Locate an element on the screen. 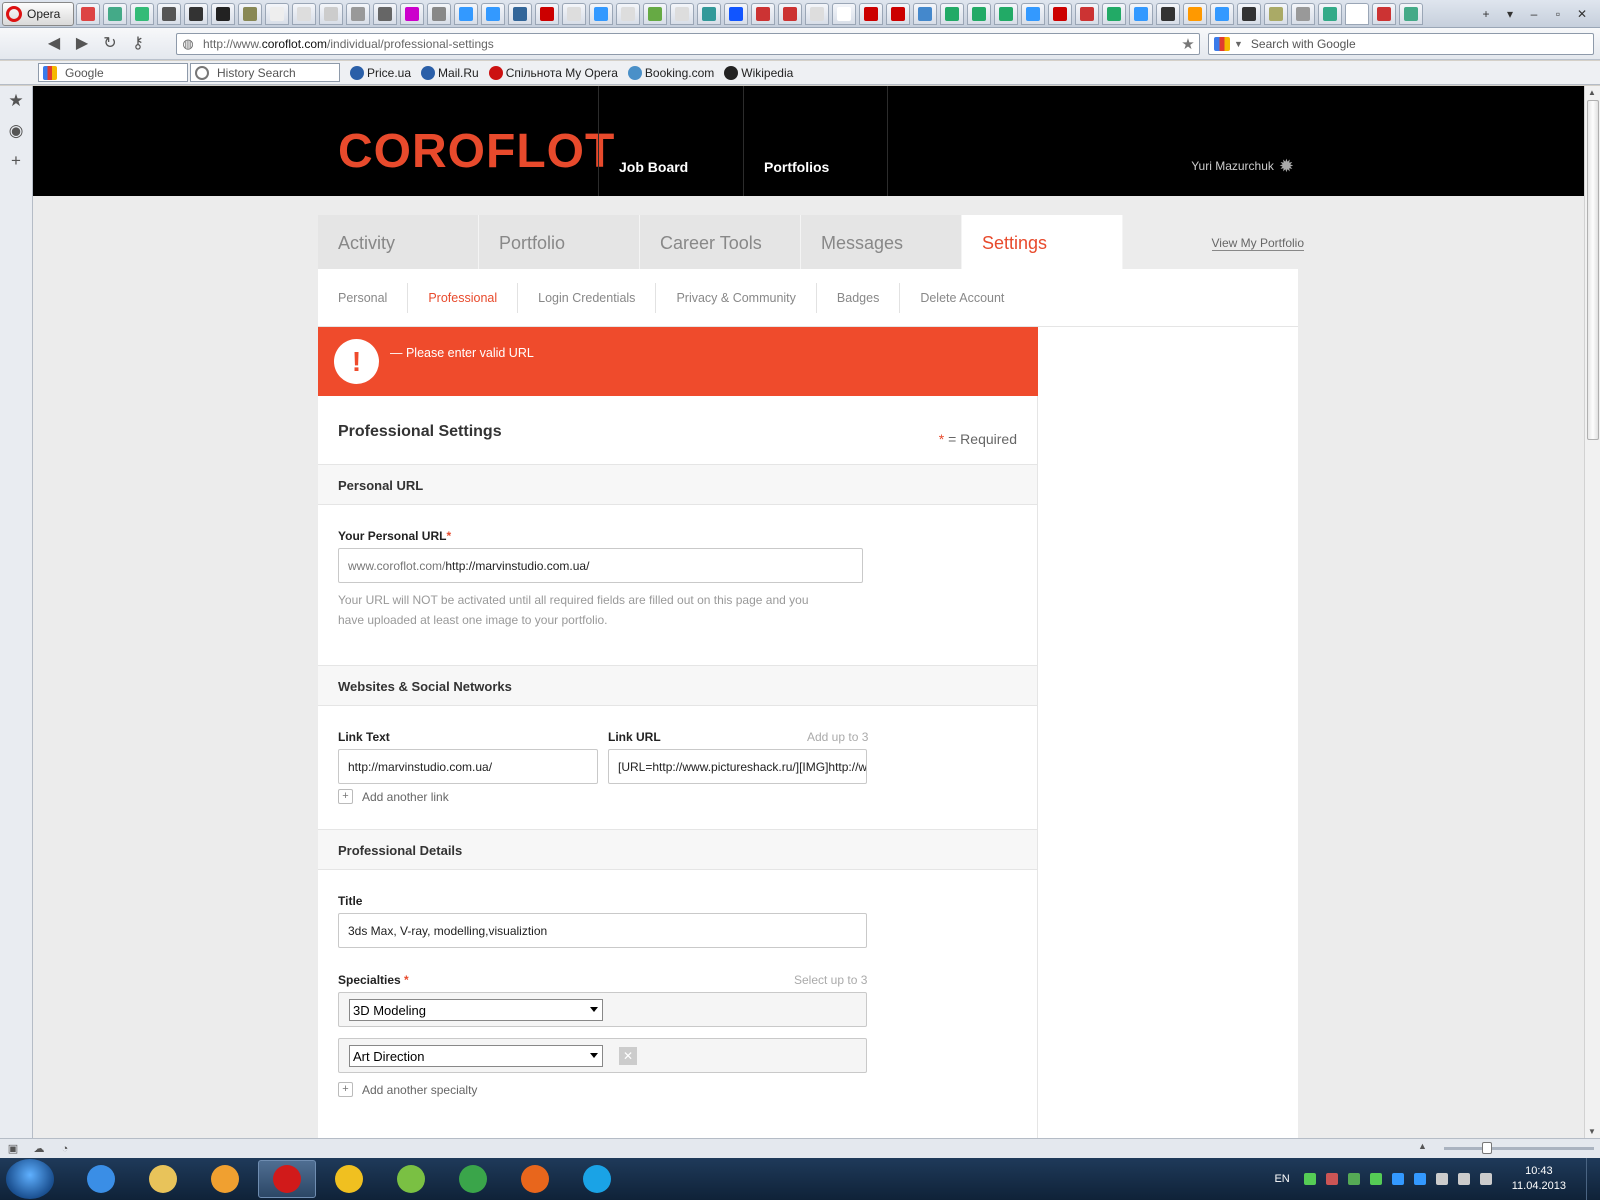  user-menu: Yuri Mazurchuk ✹ is located at coordinates (1242, 166).